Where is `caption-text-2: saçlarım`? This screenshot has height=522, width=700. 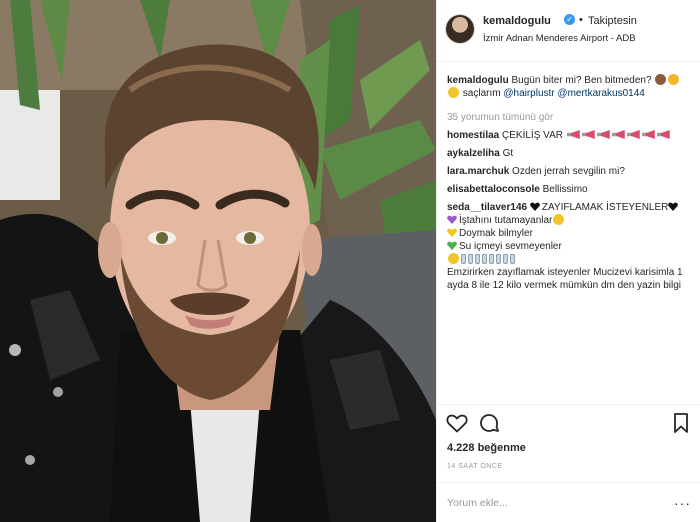
caption-text-2: saçlarım is located at coordinates (481, 93).